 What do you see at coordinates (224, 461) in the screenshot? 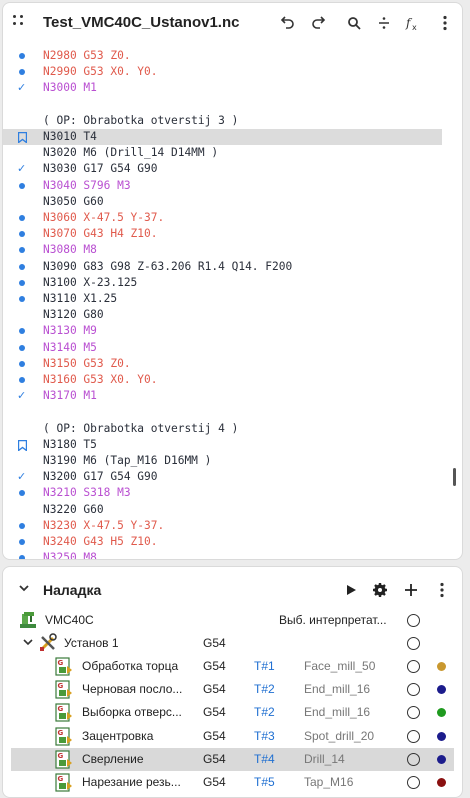
I see `code-line: N3190 M6 (Tap_M16 D16MM )` at bounding box center [224, 461].